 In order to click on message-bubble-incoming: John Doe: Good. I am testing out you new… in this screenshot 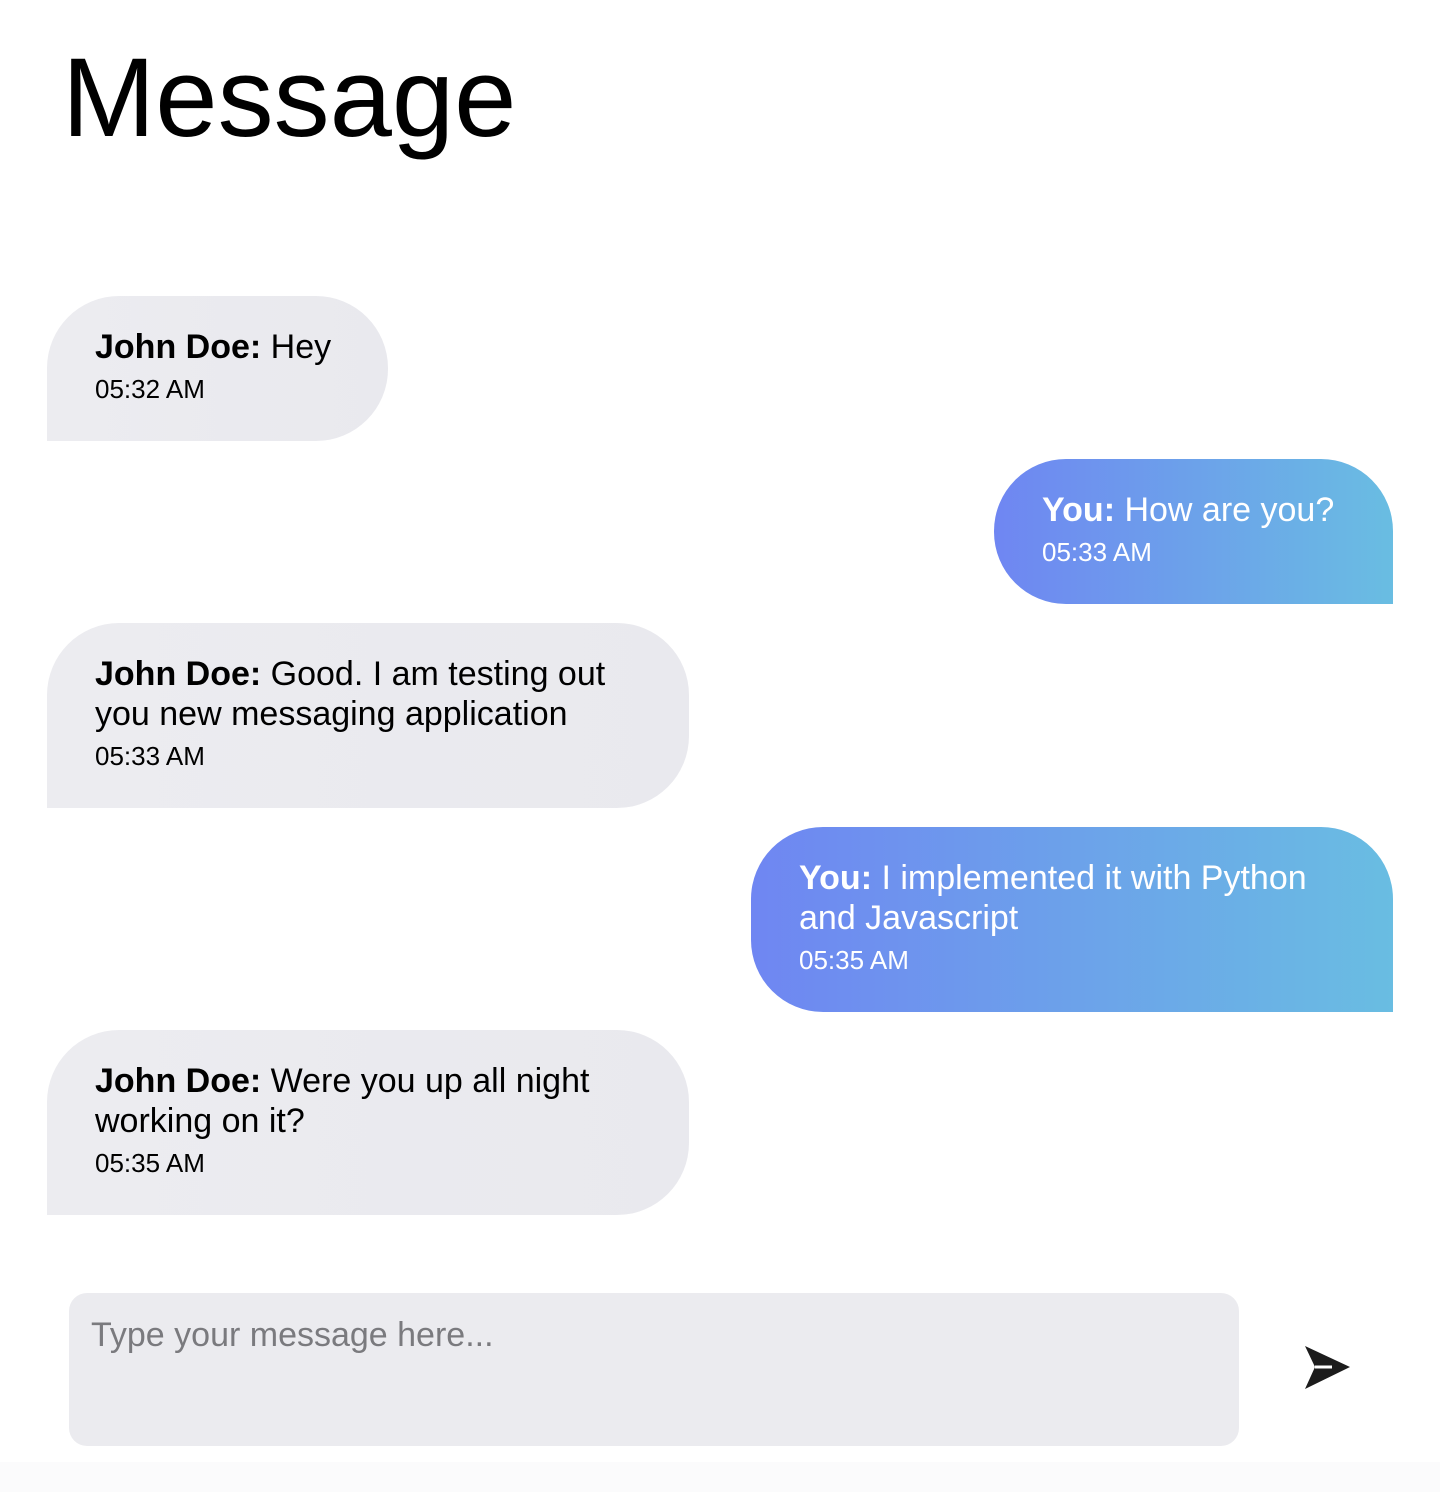, I will do `click(368, 715)`.